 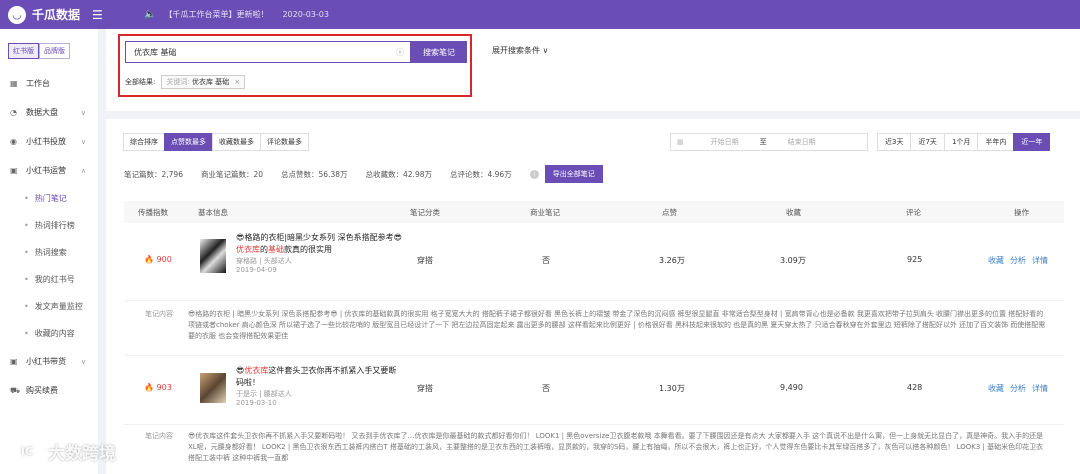 What do you see at coordinates (14, 83) in the screenshot?
I see `grid-icon: ▦` at bounding box center [14, 83].